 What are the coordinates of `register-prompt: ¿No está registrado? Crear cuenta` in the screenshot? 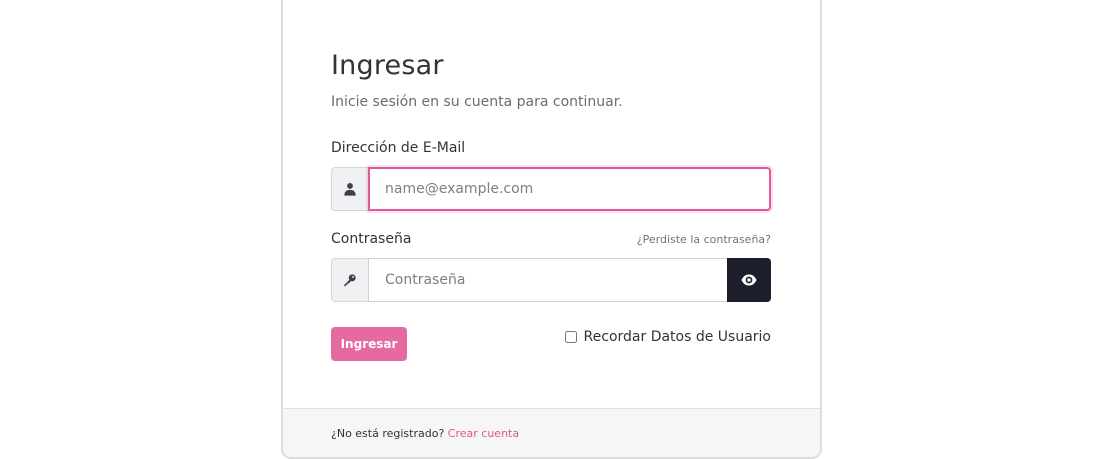 It's located at (425, 433).